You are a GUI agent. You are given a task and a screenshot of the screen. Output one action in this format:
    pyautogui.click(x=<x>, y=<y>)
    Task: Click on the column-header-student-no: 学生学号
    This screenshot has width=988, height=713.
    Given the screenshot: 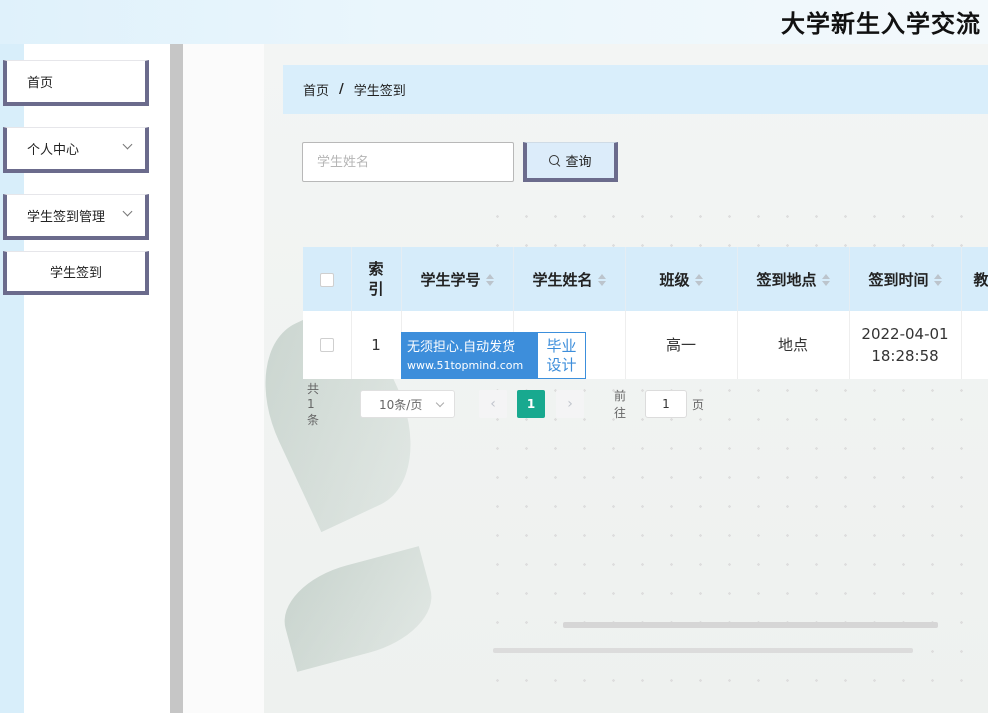 What is the action you would take?
    pyautogui.click(x=457, y=279)
    